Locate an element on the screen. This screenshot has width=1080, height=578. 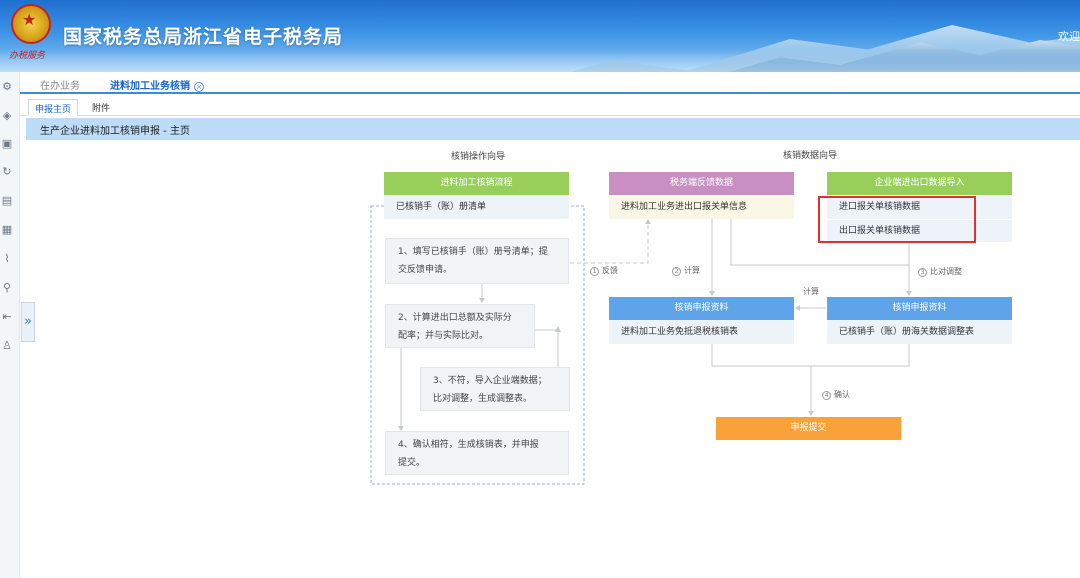
verify-info-panel-2: 核销申报资料 已核销手（账）册海关数据调整表 is located at coordinates (919, 320).